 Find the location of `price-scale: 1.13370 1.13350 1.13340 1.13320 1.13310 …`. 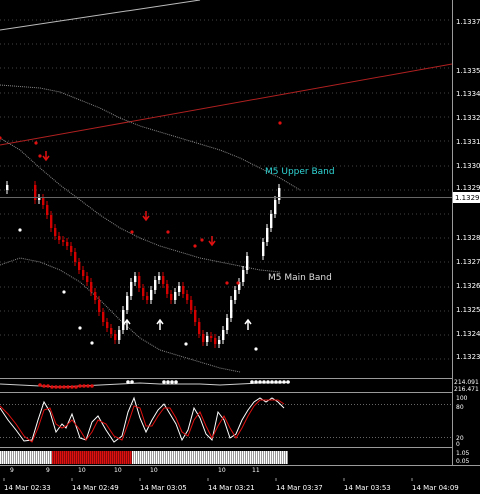

price-scale: 1.13370 1.13350 1.13340 1.13320 1.13310 … is located at coordinates (468, 189).